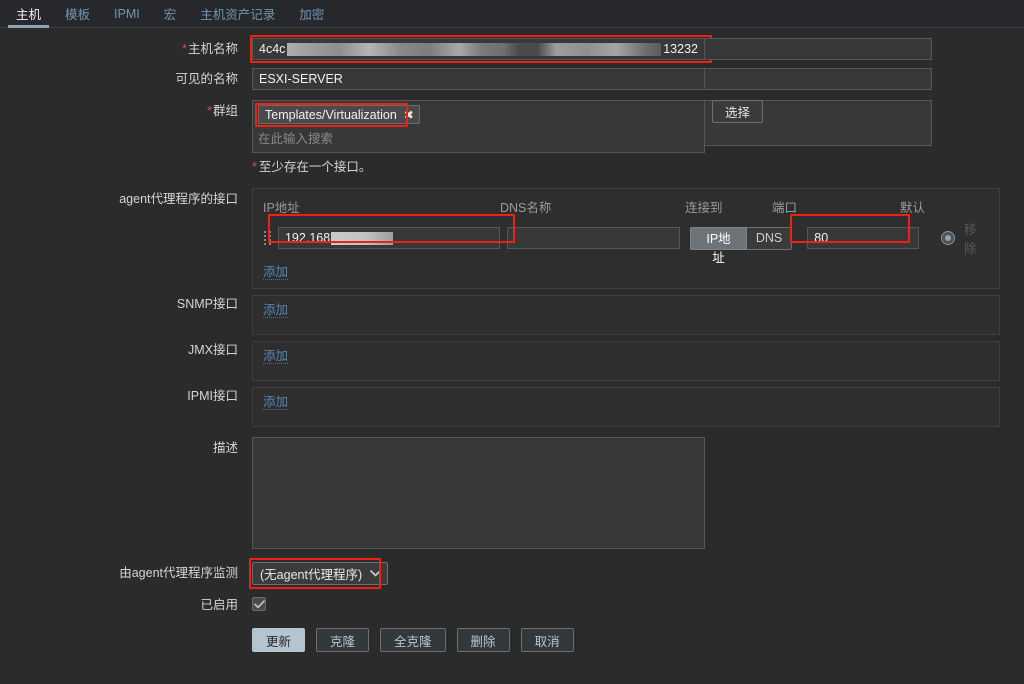 This screenshot has width=1024, height=684. I want to click on ipmi-interfaces-block: 添加, so click(626, 407).